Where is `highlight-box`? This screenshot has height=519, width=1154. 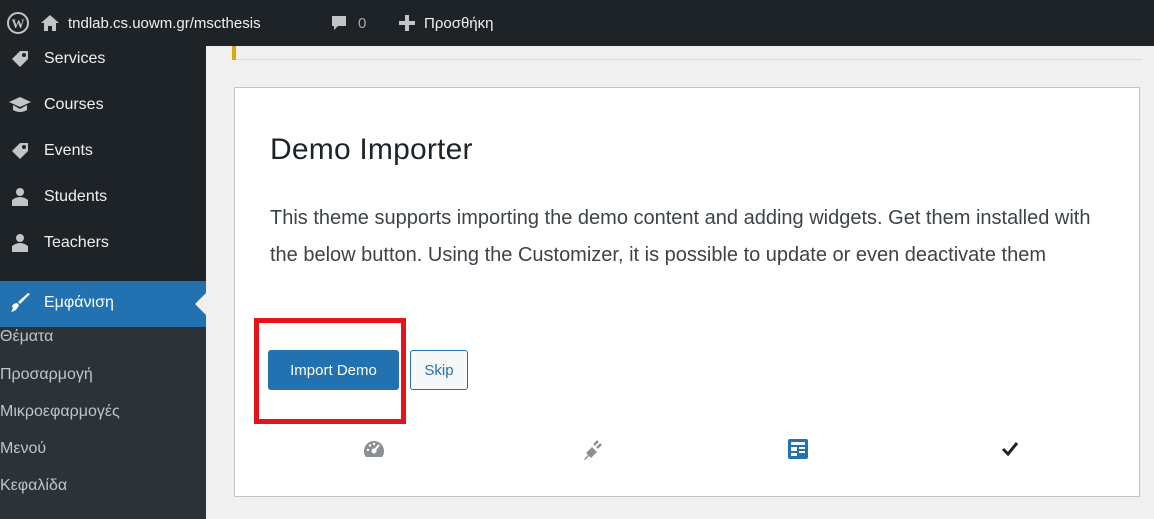 highlight-box is located at coordinates (330, 371).